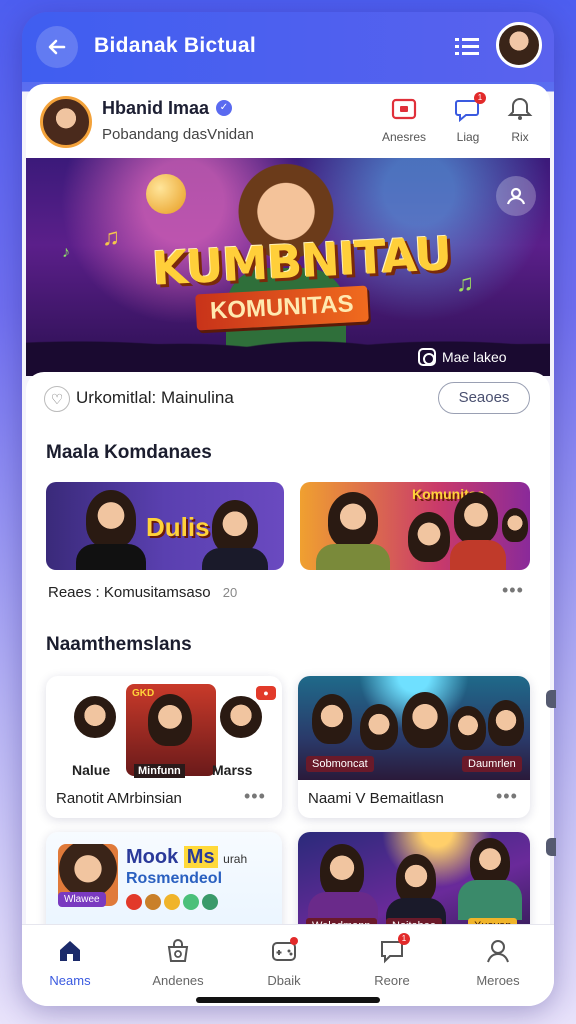 The image size is (576, 1024). Describe the element at coordinates (232, 770) in the screenshot. I see `card-right-label: Marss` at that location.